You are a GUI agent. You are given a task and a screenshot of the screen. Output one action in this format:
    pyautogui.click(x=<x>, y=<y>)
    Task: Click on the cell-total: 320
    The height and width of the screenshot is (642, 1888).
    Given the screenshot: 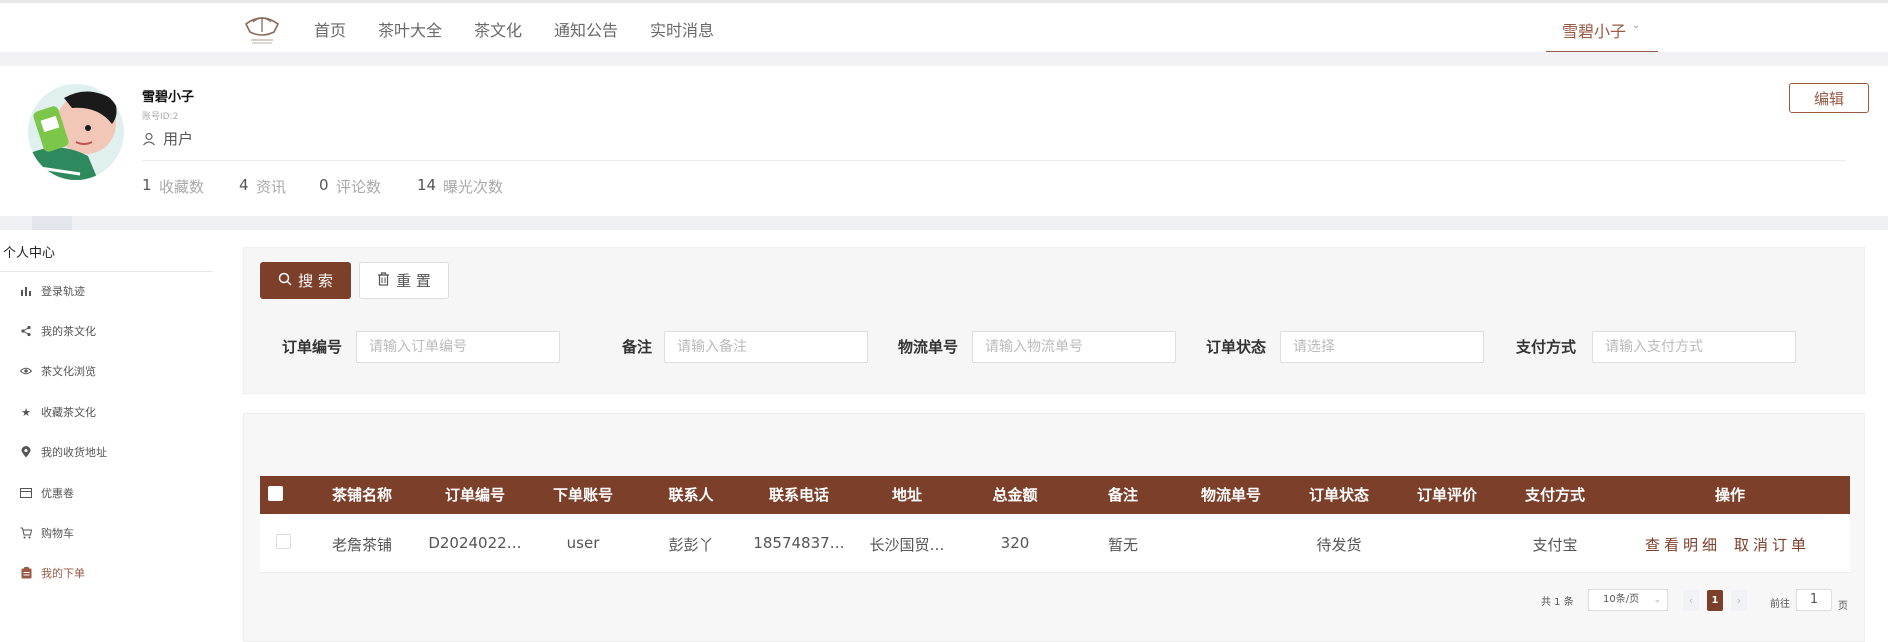 What is the action you would take?
    pyautogui.click(x=1015, y=543)
    